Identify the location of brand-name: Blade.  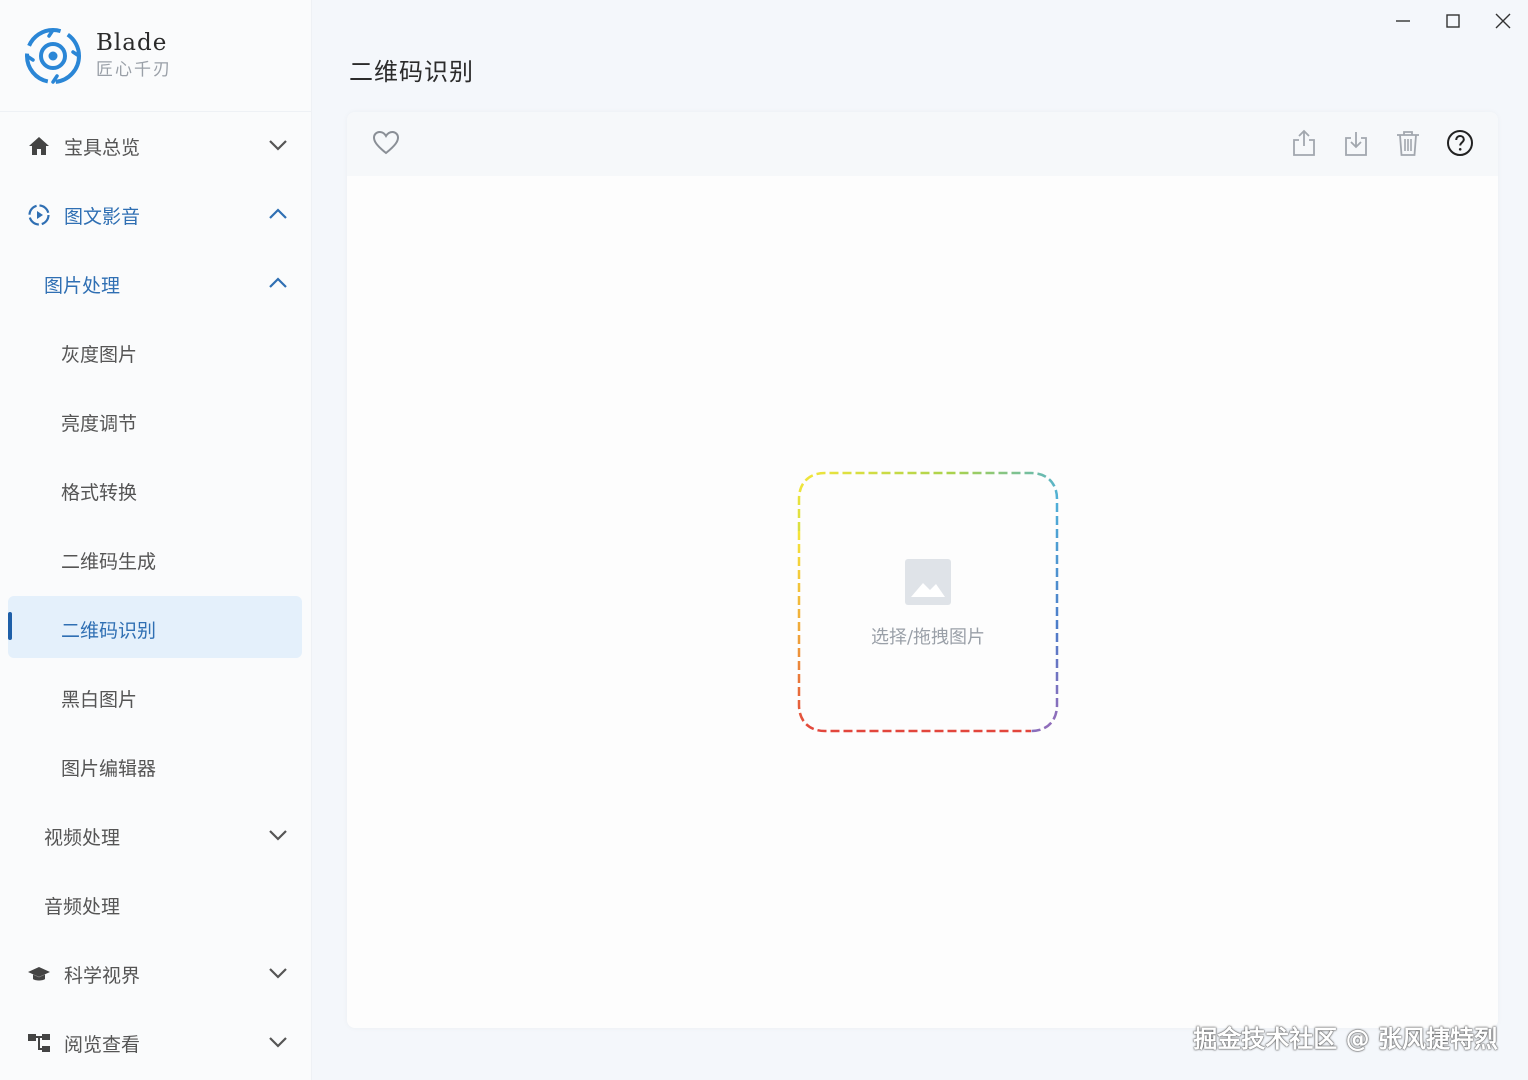
(132, 42).